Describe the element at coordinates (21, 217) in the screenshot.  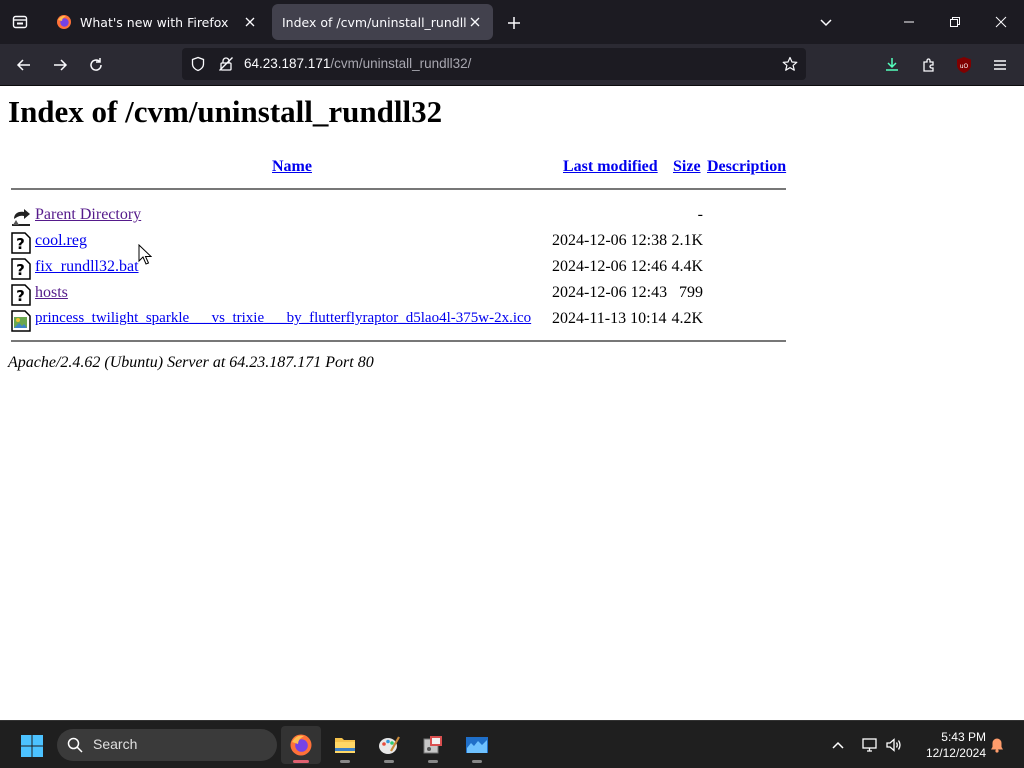
I see `back-icon` at that location.